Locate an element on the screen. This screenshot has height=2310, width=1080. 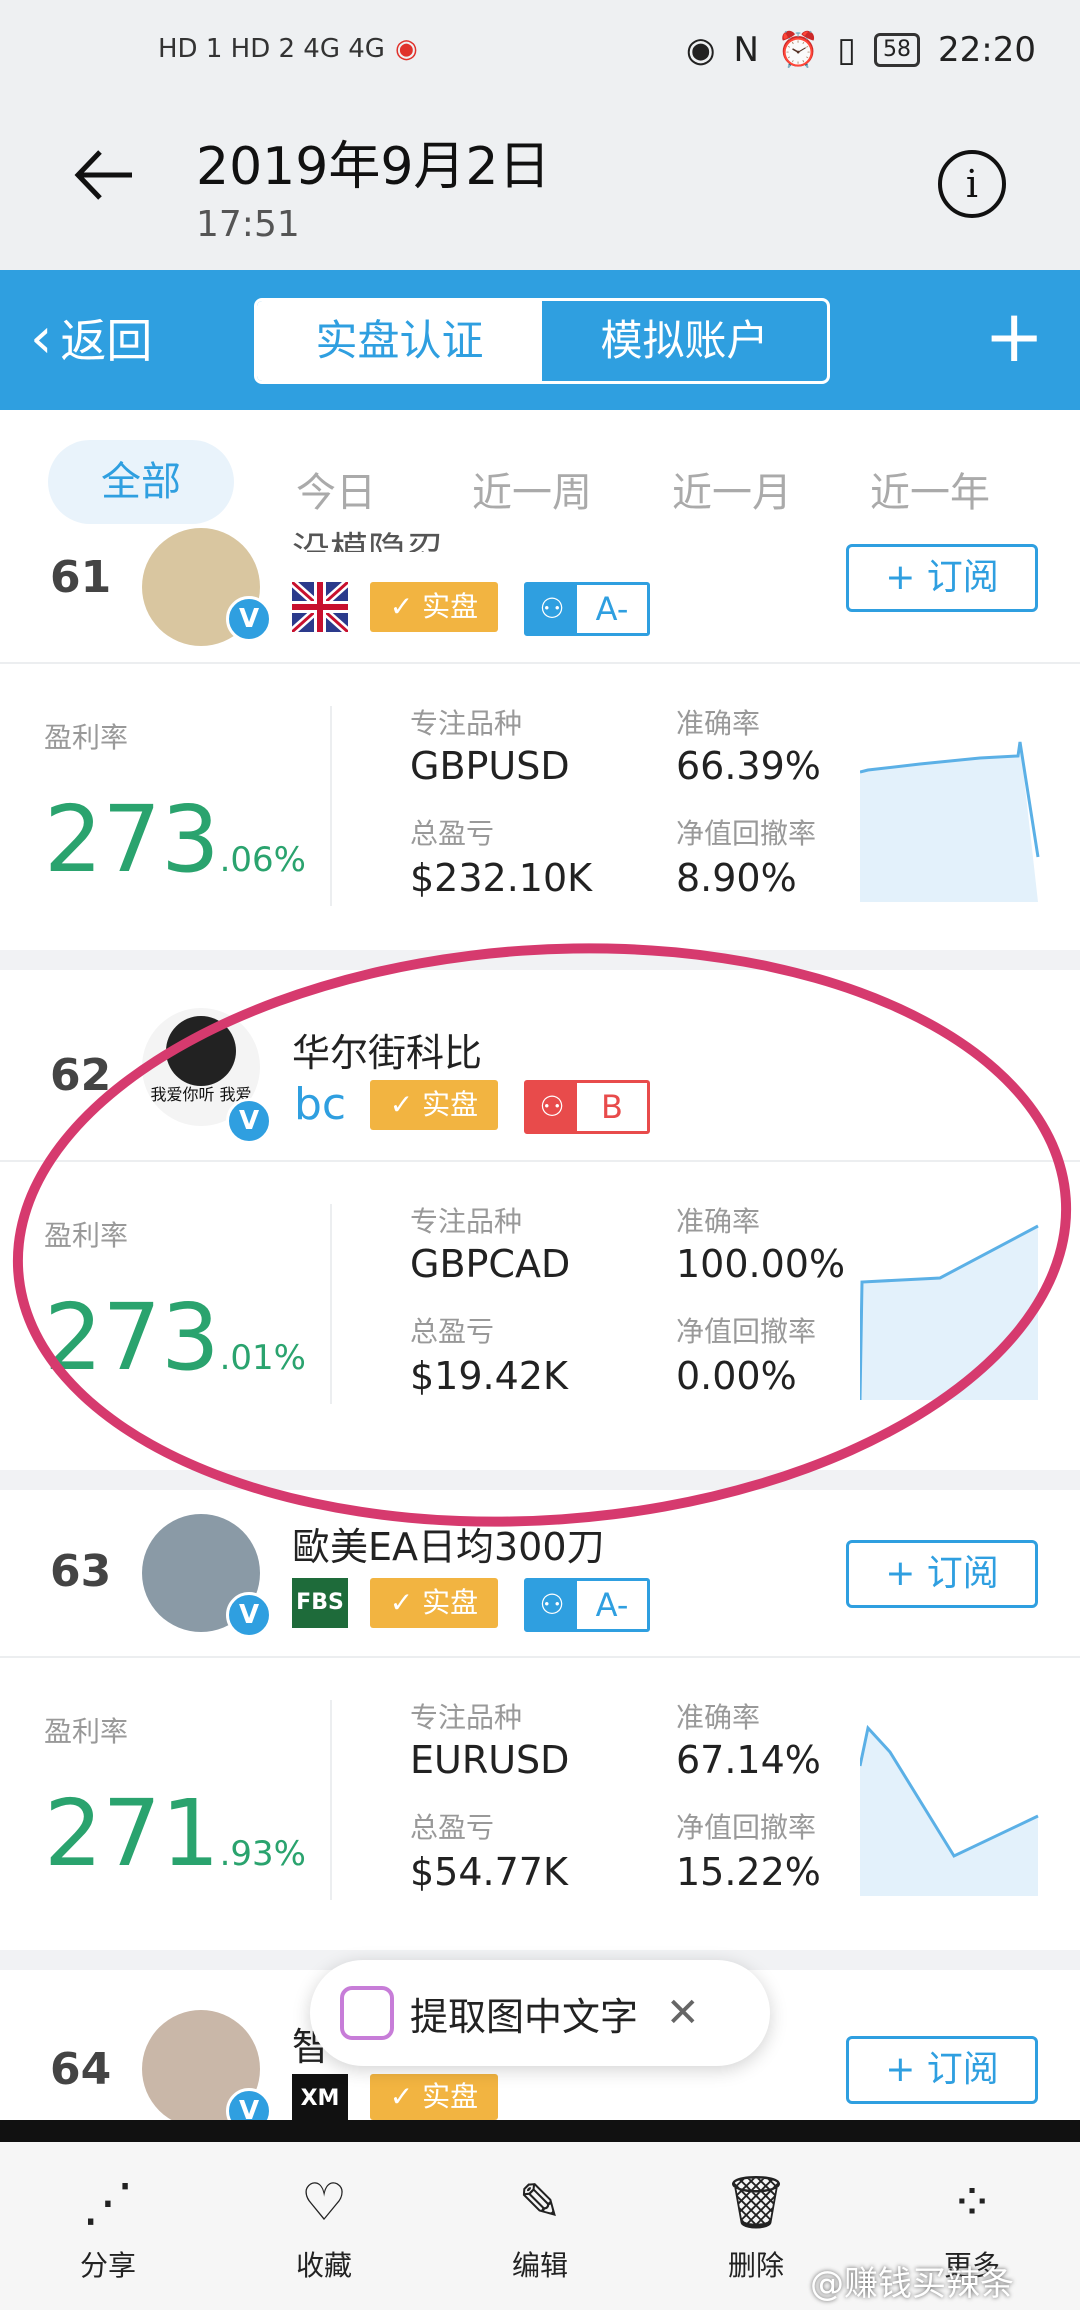
accuracy-value: 67.14% is located at coordinates (748, 1760).